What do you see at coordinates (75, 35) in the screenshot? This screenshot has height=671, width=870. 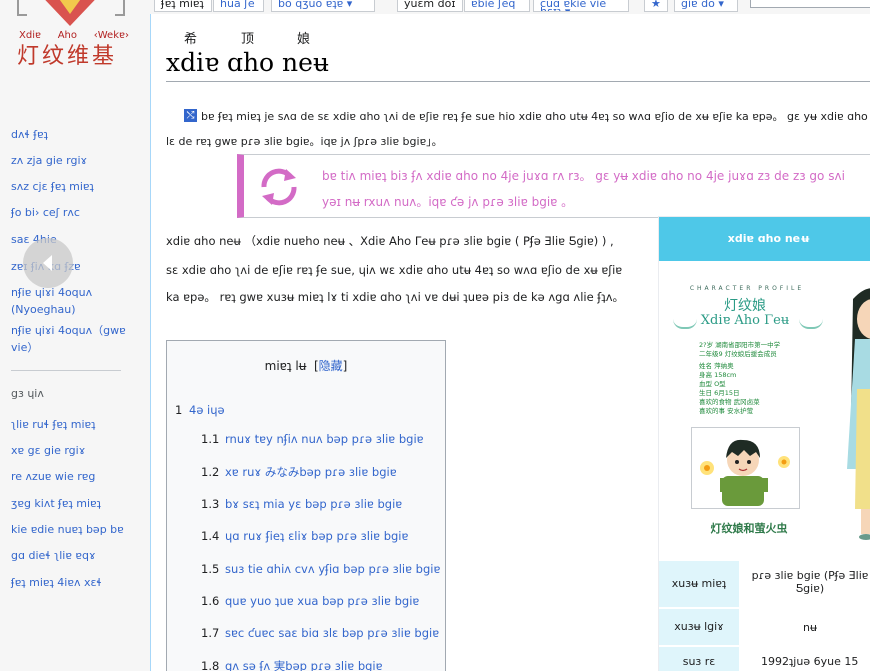 I see `site-logo: Xdiɐ Aho ‹Wekɐ› 灯纹维基` at bounding box center [75, 35].